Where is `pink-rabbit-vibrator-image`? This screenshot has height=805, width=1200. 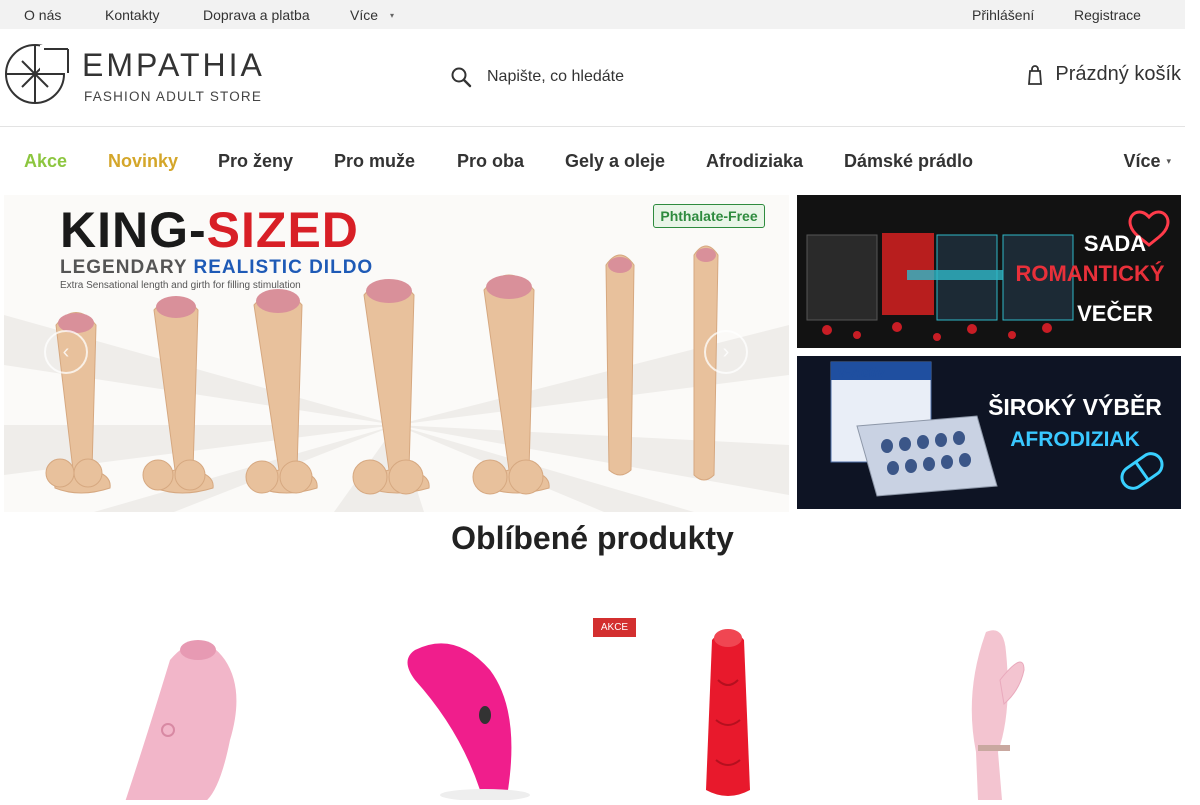 pink-rabbit-vibrator-image is located at coordinates (1000, 710).